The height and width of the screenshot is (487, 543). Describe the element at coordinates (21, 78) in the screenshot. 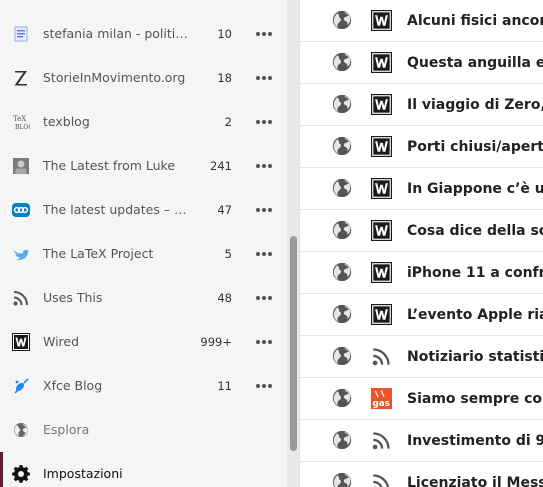

I see `z-logo-icon` at that location.